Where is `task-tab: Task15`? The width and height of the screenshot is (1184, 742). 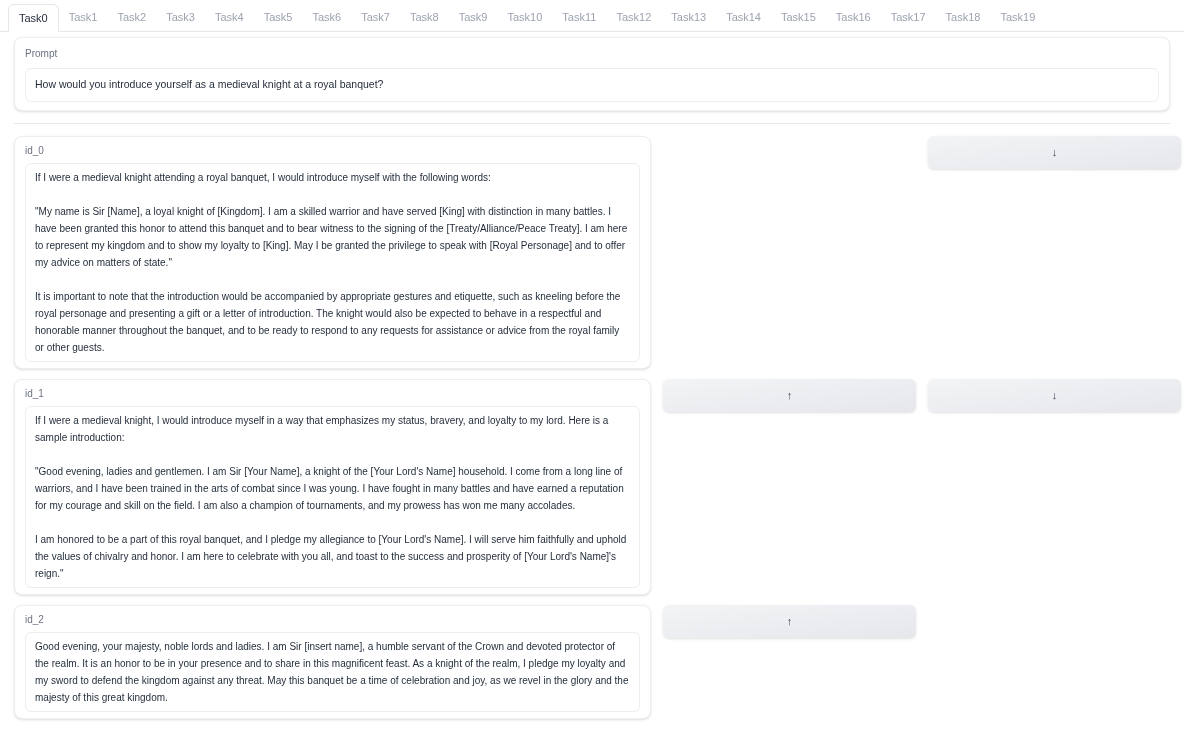
task-tab: Task15 is located at coordinates (798, 17).